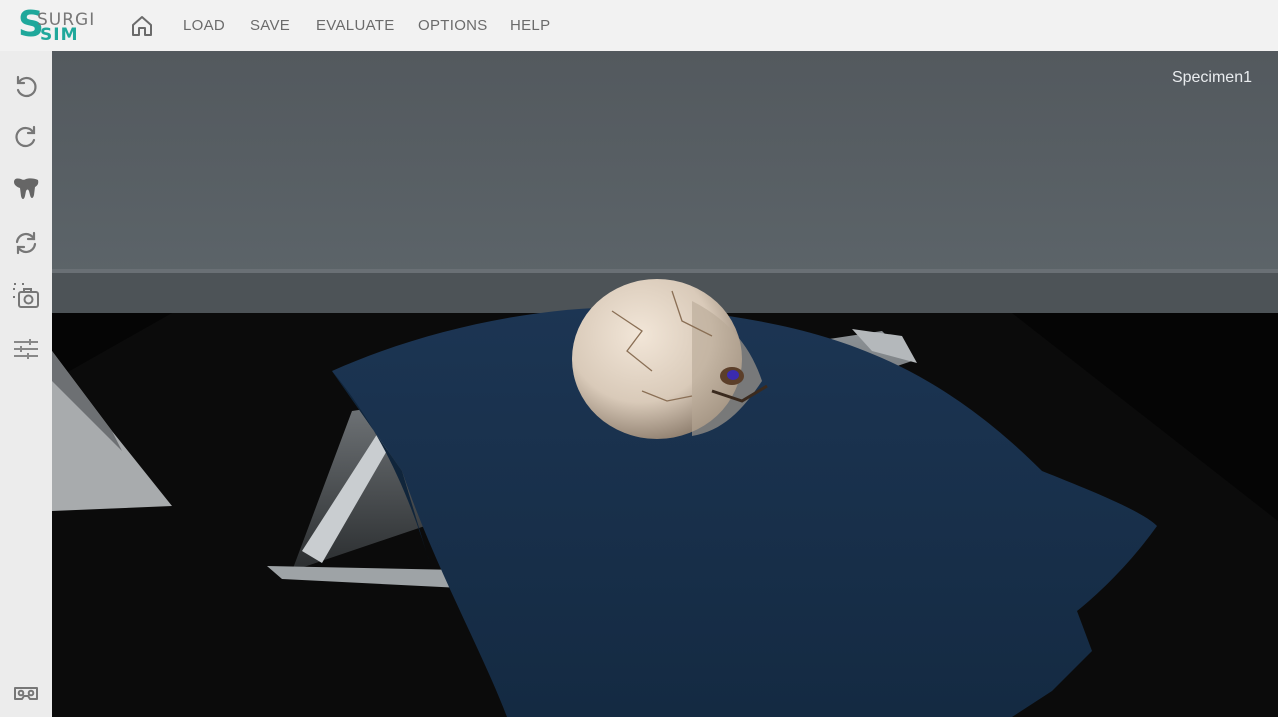 This screenshot has width=1278, height=717. What do you see at coordinates (26, 693) in the screenshot?
I see `vr-headset-icon` at bounding box center [26, 693].